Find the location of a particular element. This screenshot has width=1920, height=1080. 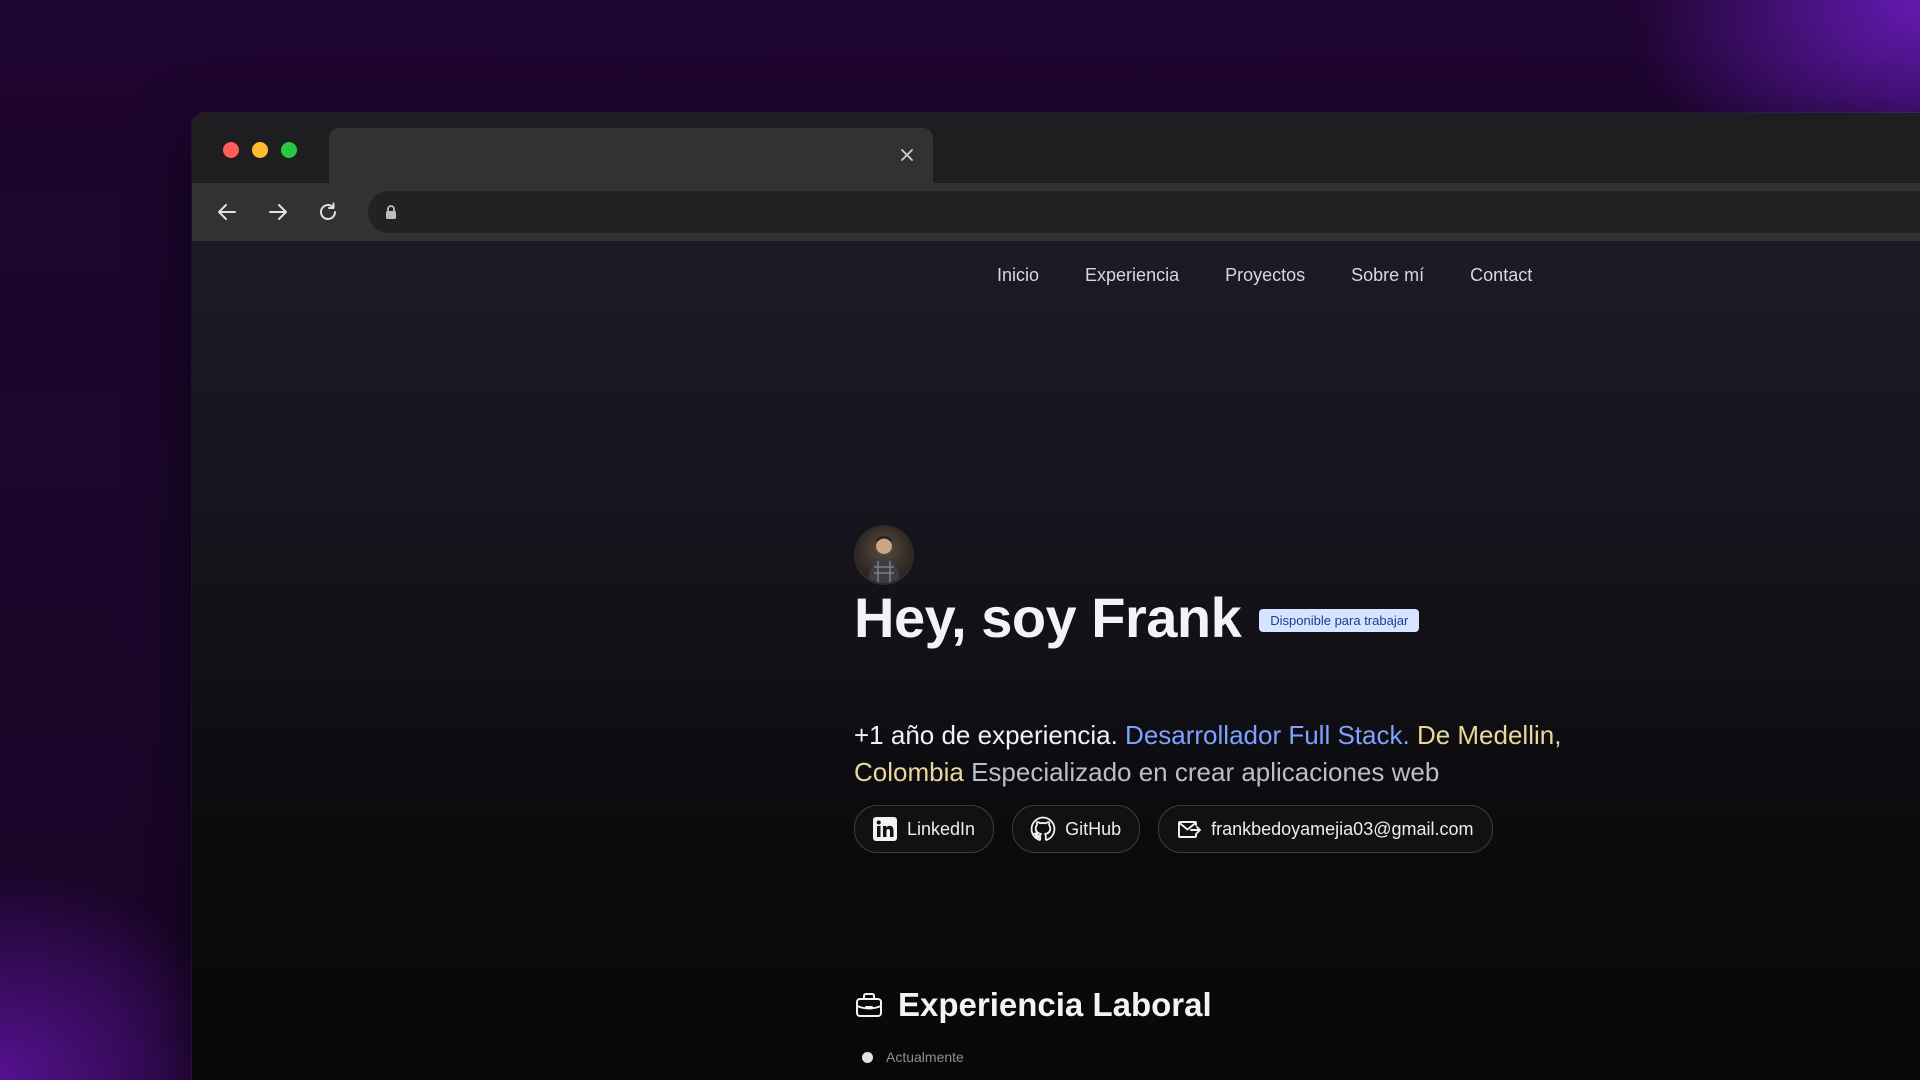

reload-button is located at coordinates (328, 212).